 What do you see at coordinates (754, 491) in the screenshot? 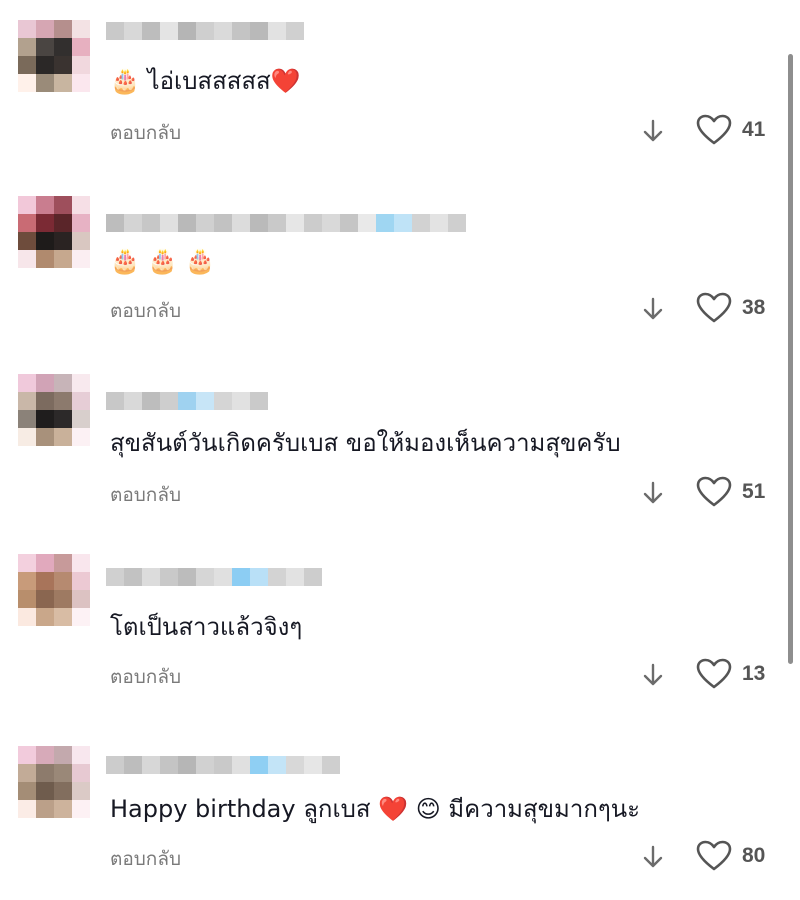
I see `like-count: 51` at bounding box center [754, 491].